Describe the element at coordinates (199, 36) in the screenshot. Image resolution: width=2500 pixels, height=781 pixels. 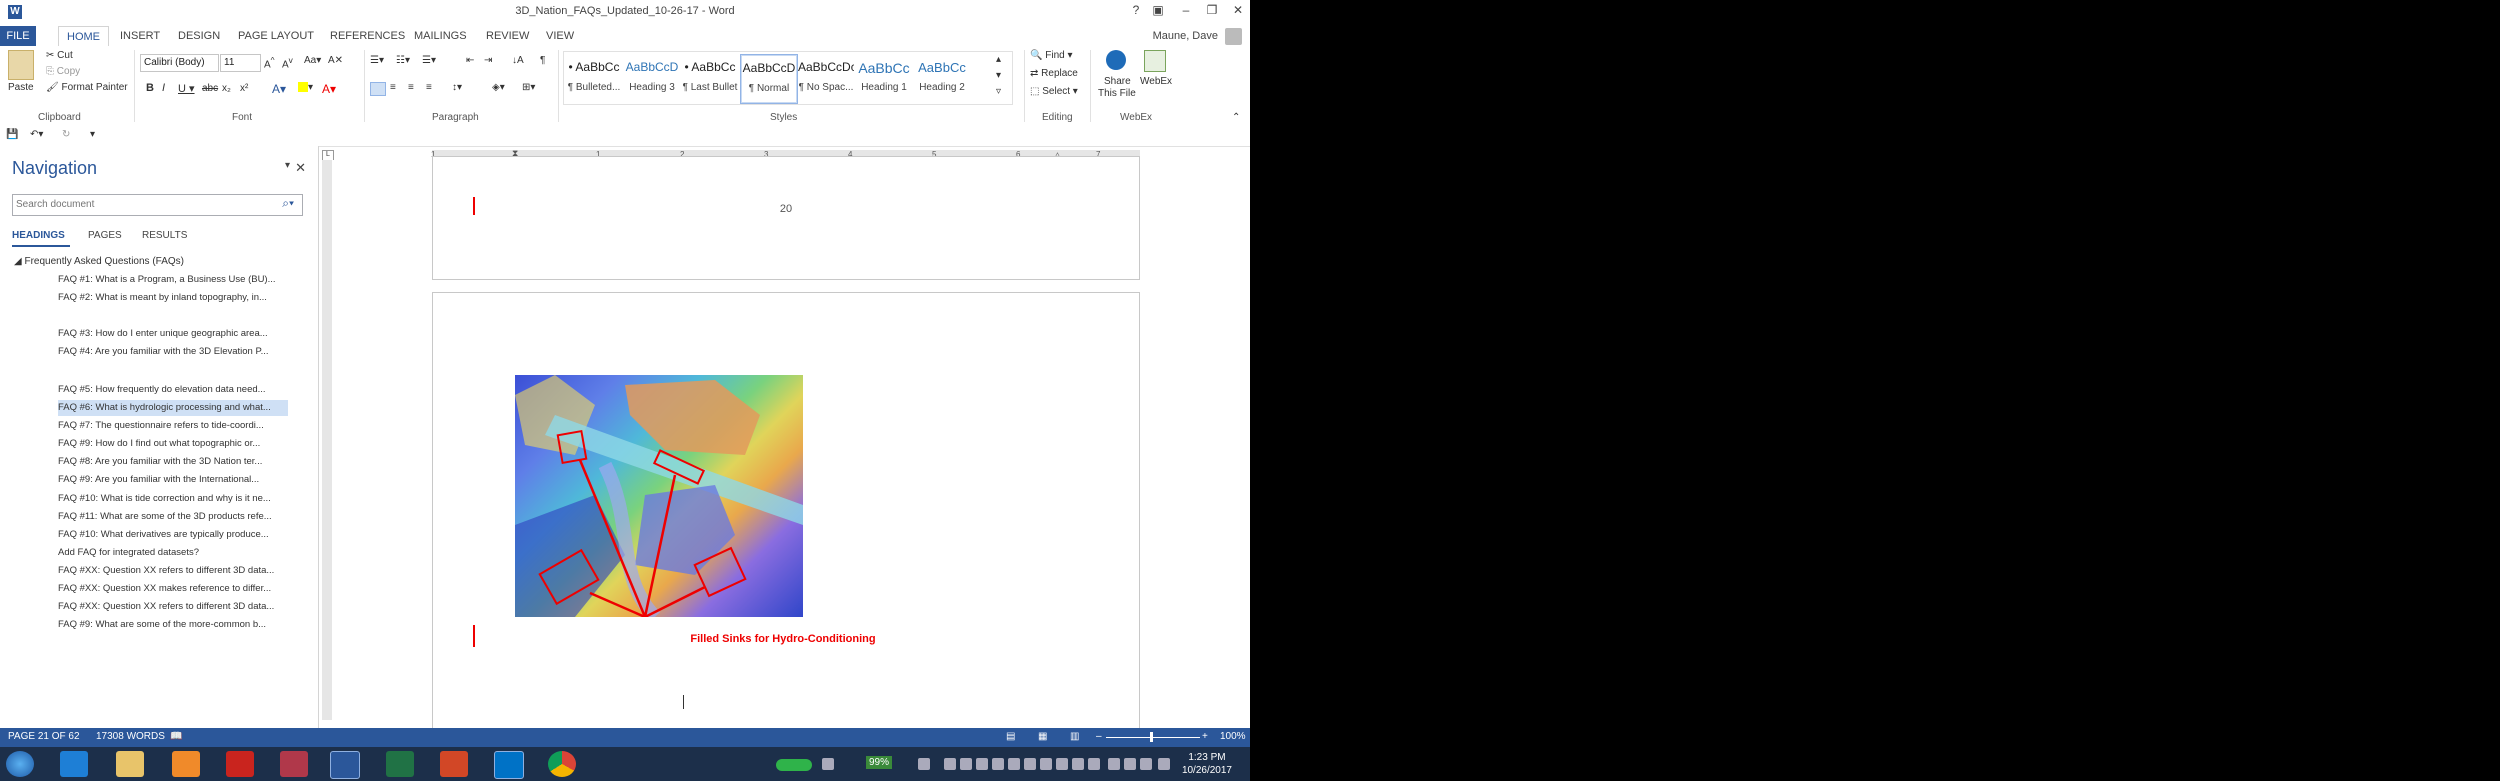
I see `tab-design: DESIGN` at that location.